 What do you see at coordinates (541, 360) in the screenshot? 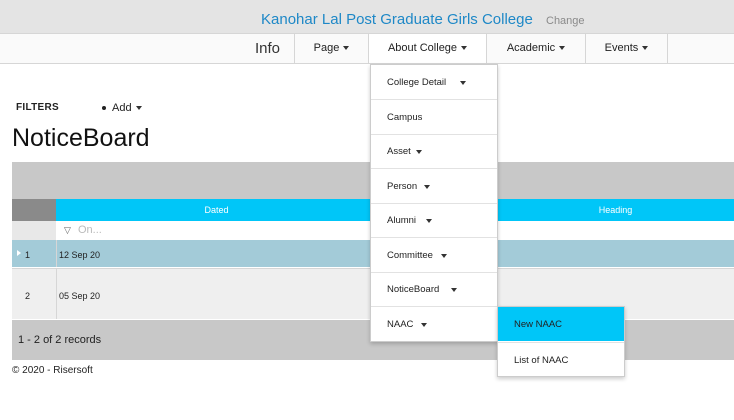
I see `submenu-item-label: List of NAAC` at bounding box center [541, 360].